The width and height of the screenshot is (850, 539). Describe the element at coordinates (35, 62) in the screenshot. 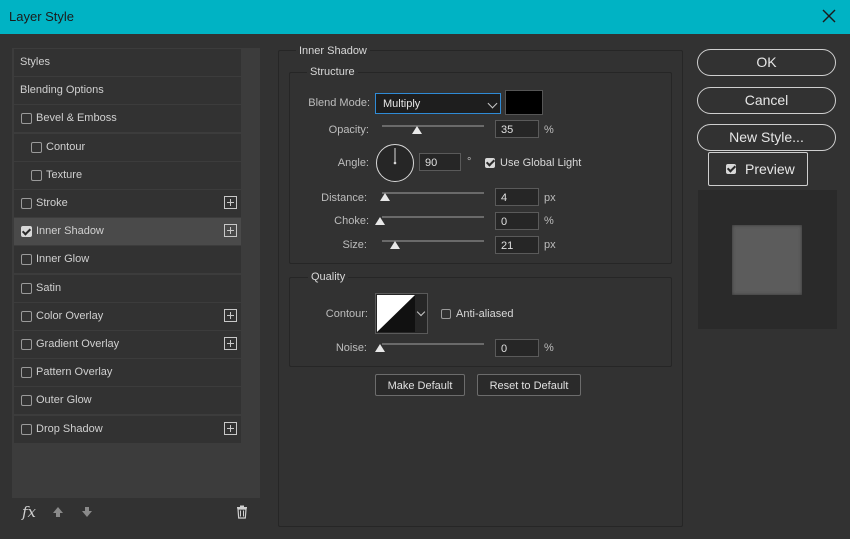

I see `style-item-label: Styles` at that location.